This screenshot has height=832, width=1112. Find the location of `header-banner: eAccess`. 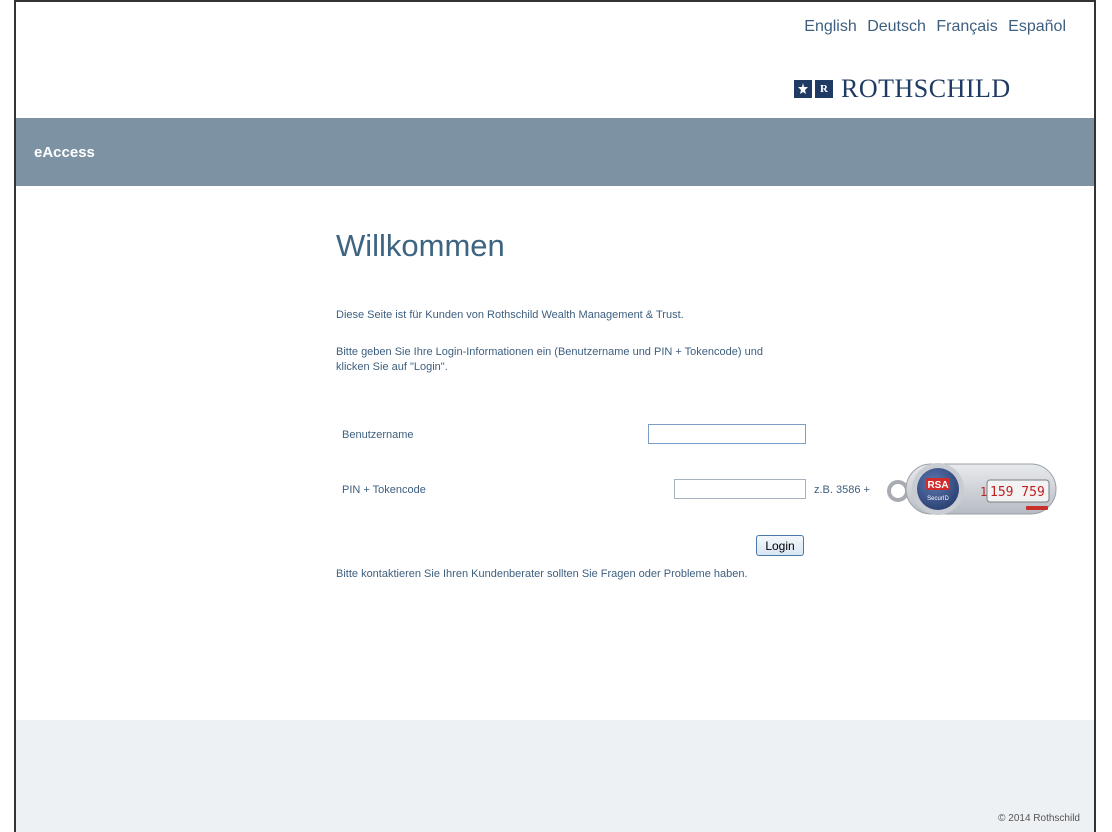

header-banner: eAccess is located at coordinates (555, 152).